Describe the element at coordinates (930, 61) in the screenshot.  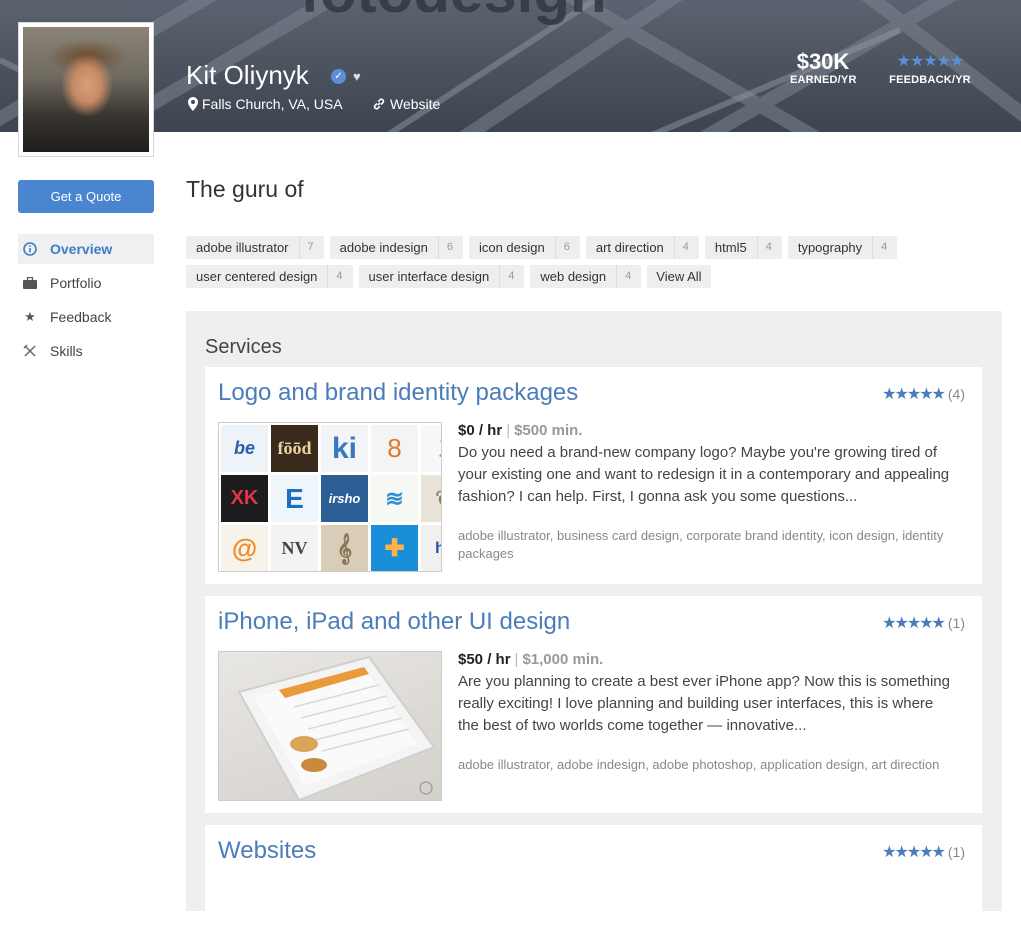
I see `feedback-stars-icon: ★★★★★` at that location.